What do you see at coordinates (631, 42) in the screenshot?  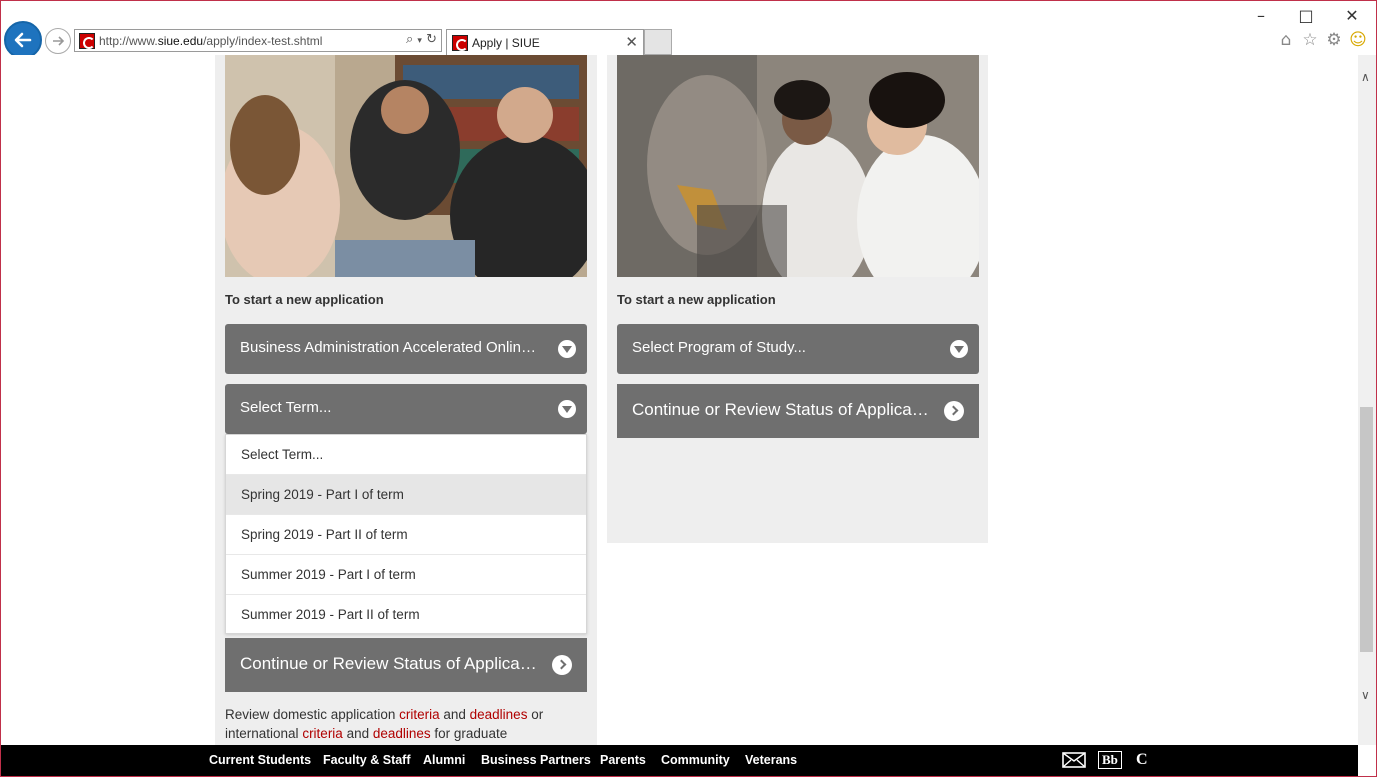 I see `tab-close-icon: ✕` at bounding box center [631, 42].